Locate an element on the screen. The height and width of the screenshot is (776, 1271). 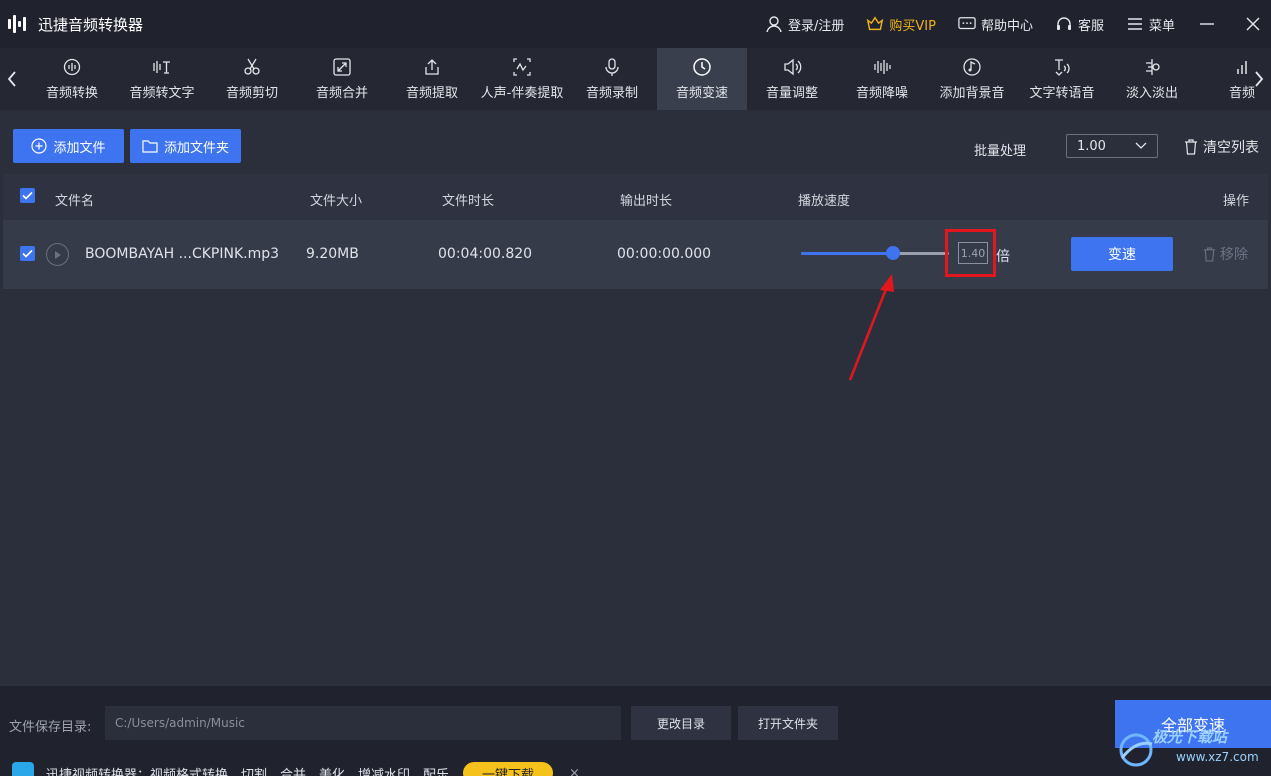
scroll-left-button is located at coordinates (12, 79).